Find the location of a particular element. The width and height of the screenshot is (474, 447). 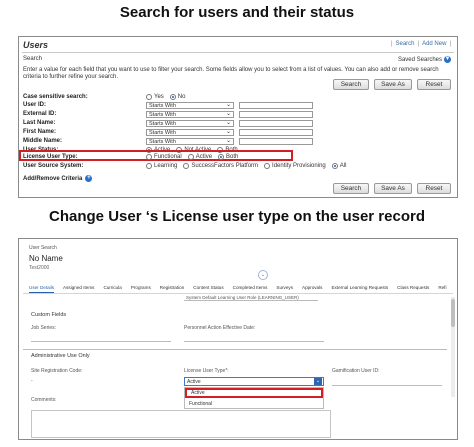

divider is located at coordinates (238, 52).